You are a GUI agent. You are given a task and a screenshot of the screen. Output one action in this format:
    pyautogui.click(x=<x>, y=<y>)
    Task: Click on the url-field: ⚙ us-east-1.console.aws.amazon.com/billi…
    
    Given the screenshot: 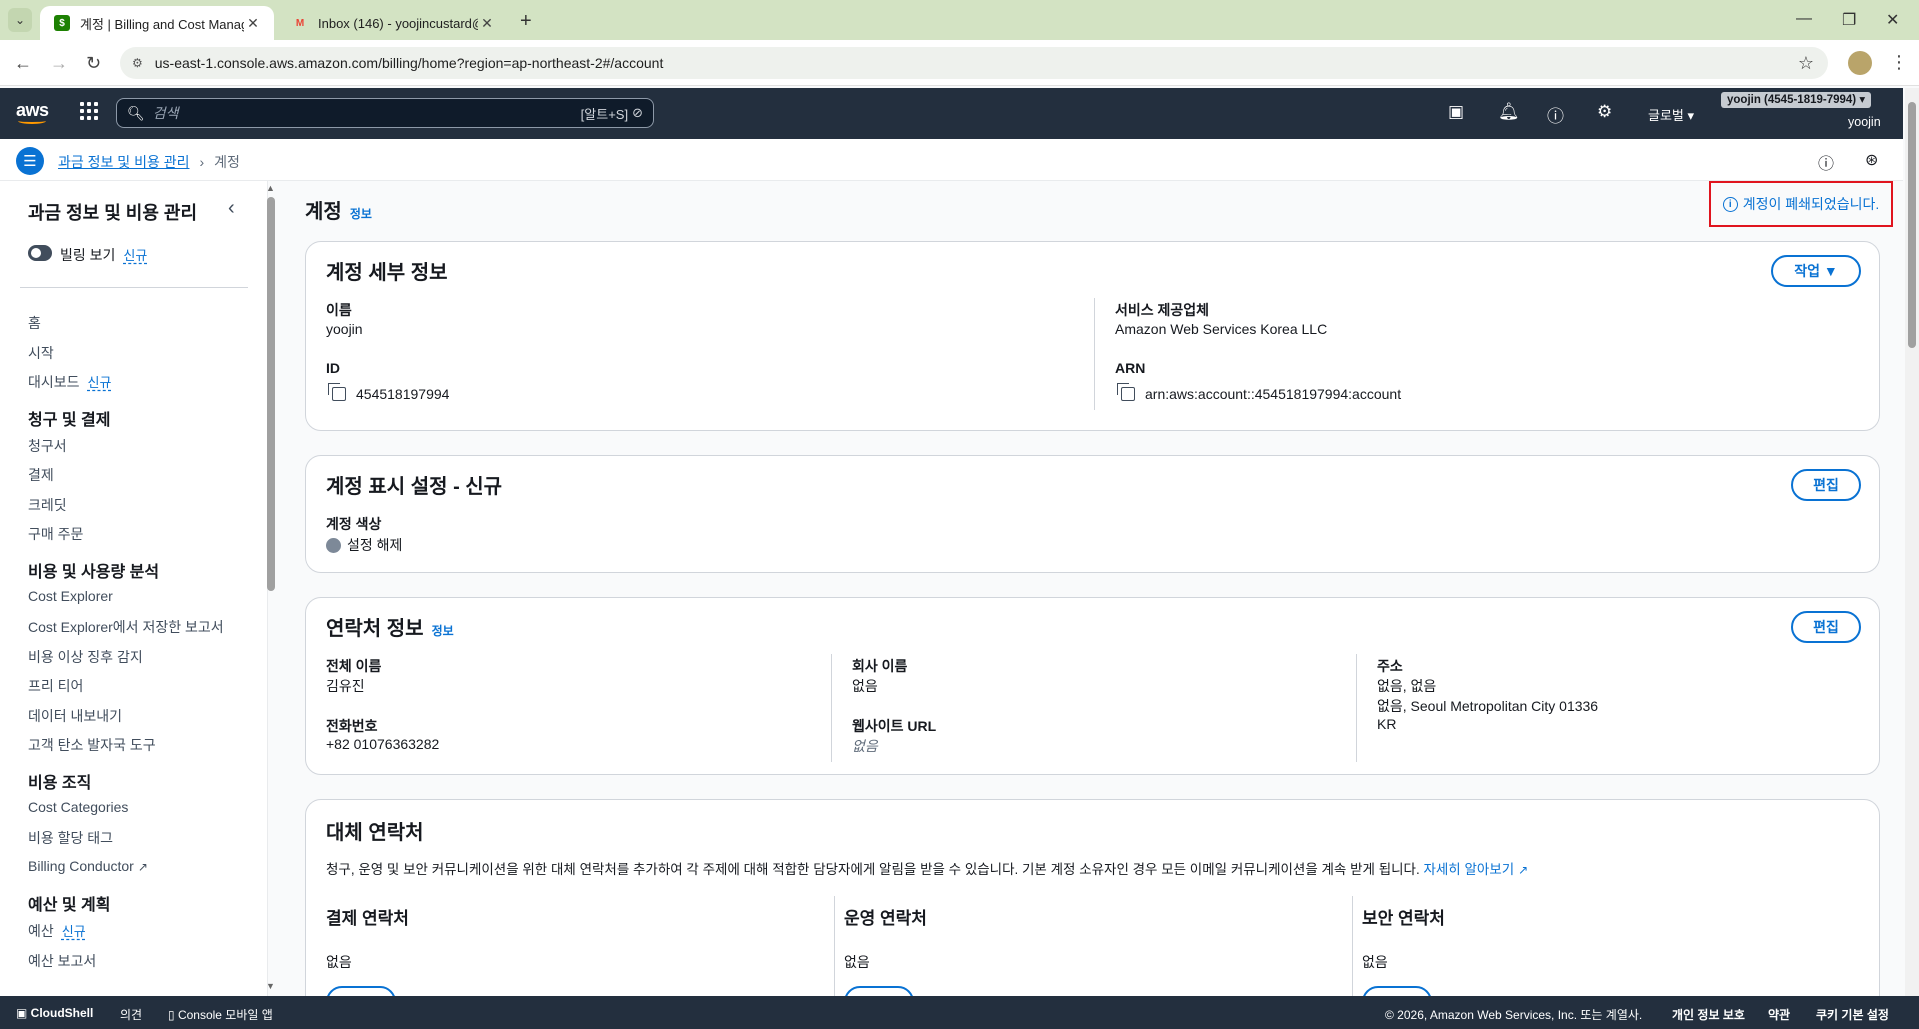 What is the action you would take?
    pyautogui.click(x=974, y=63)
    